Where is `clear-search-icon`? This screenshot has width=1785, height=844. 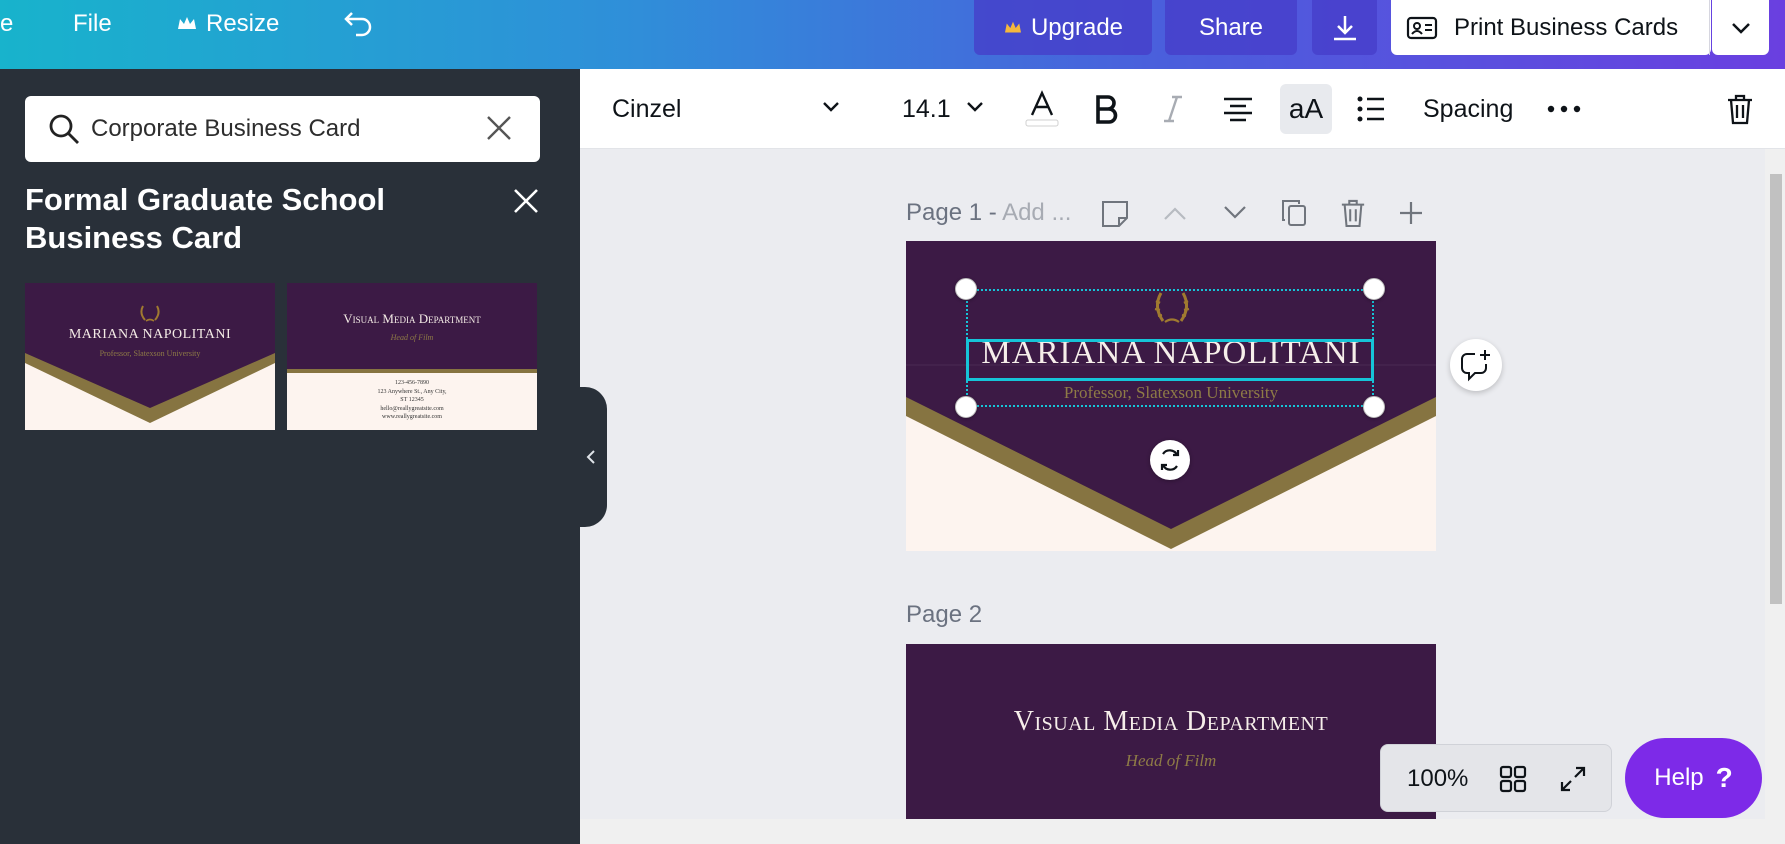 clear-search-icon is located at coordinates (499, 128).